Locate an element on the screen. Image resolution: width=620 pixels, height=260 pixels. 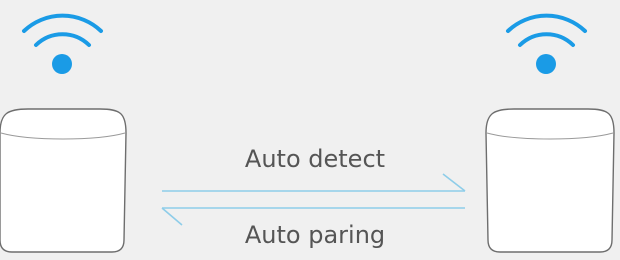
right-wifi-icon is located at coordinates (546, 43).